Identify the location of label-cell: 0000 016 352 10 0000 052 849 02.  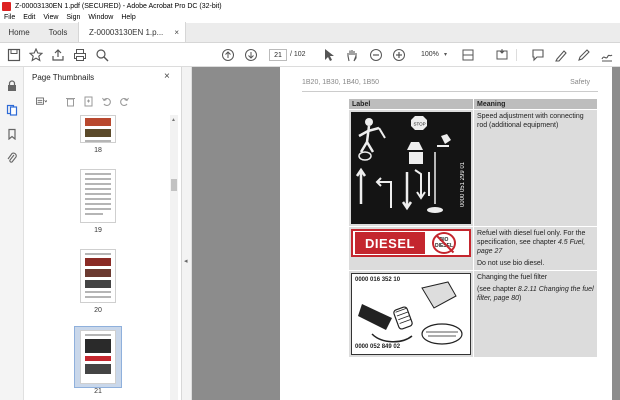
(411, 314).